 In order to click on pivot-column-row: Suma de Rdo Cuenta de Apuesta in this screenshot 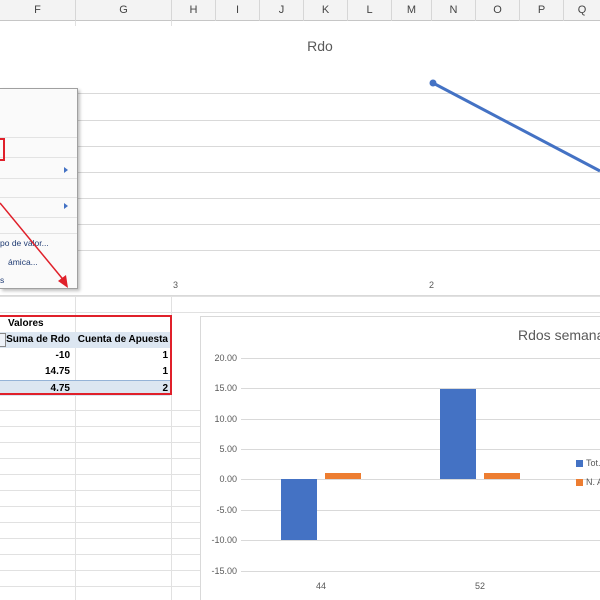, I will do `click(85, 340)`.